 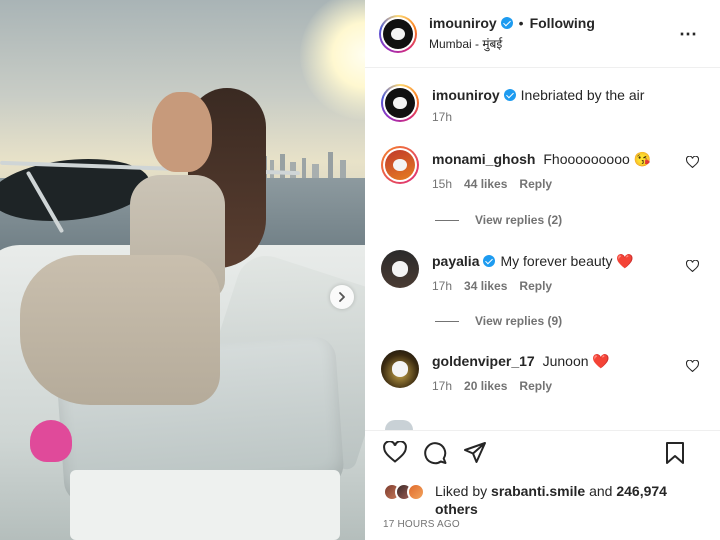 I want to click on action-bar, so click(x=542, y=453).